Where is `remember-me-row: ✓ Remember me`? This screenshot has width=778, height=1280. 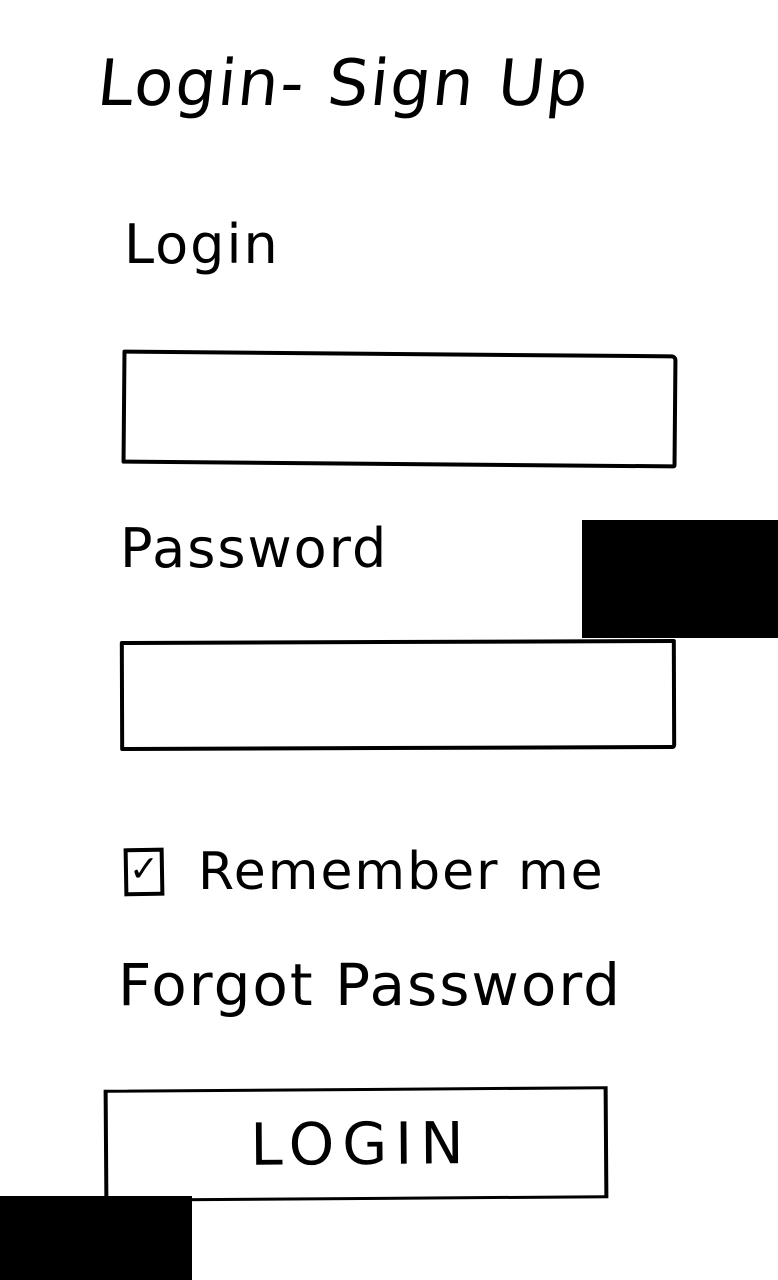 remember-me-row: ✓ Remember me is located at coordinates (364, 872).